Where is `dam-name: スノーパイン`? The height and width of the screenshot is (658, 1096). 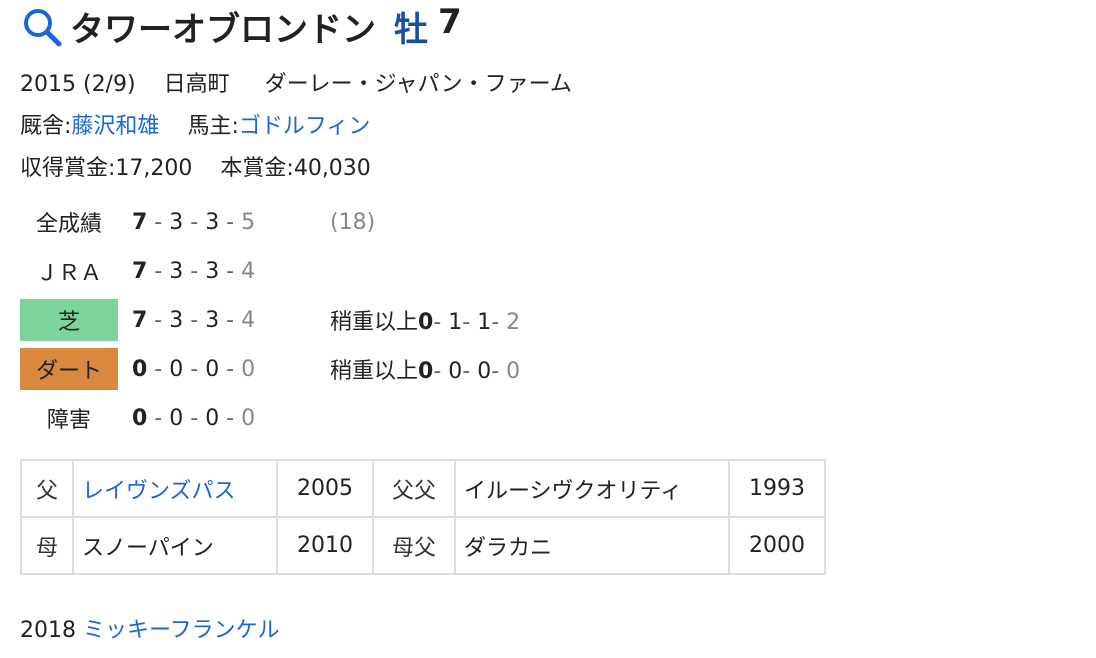
dam-name: スノーパイン is located at coordinates (175, 545).